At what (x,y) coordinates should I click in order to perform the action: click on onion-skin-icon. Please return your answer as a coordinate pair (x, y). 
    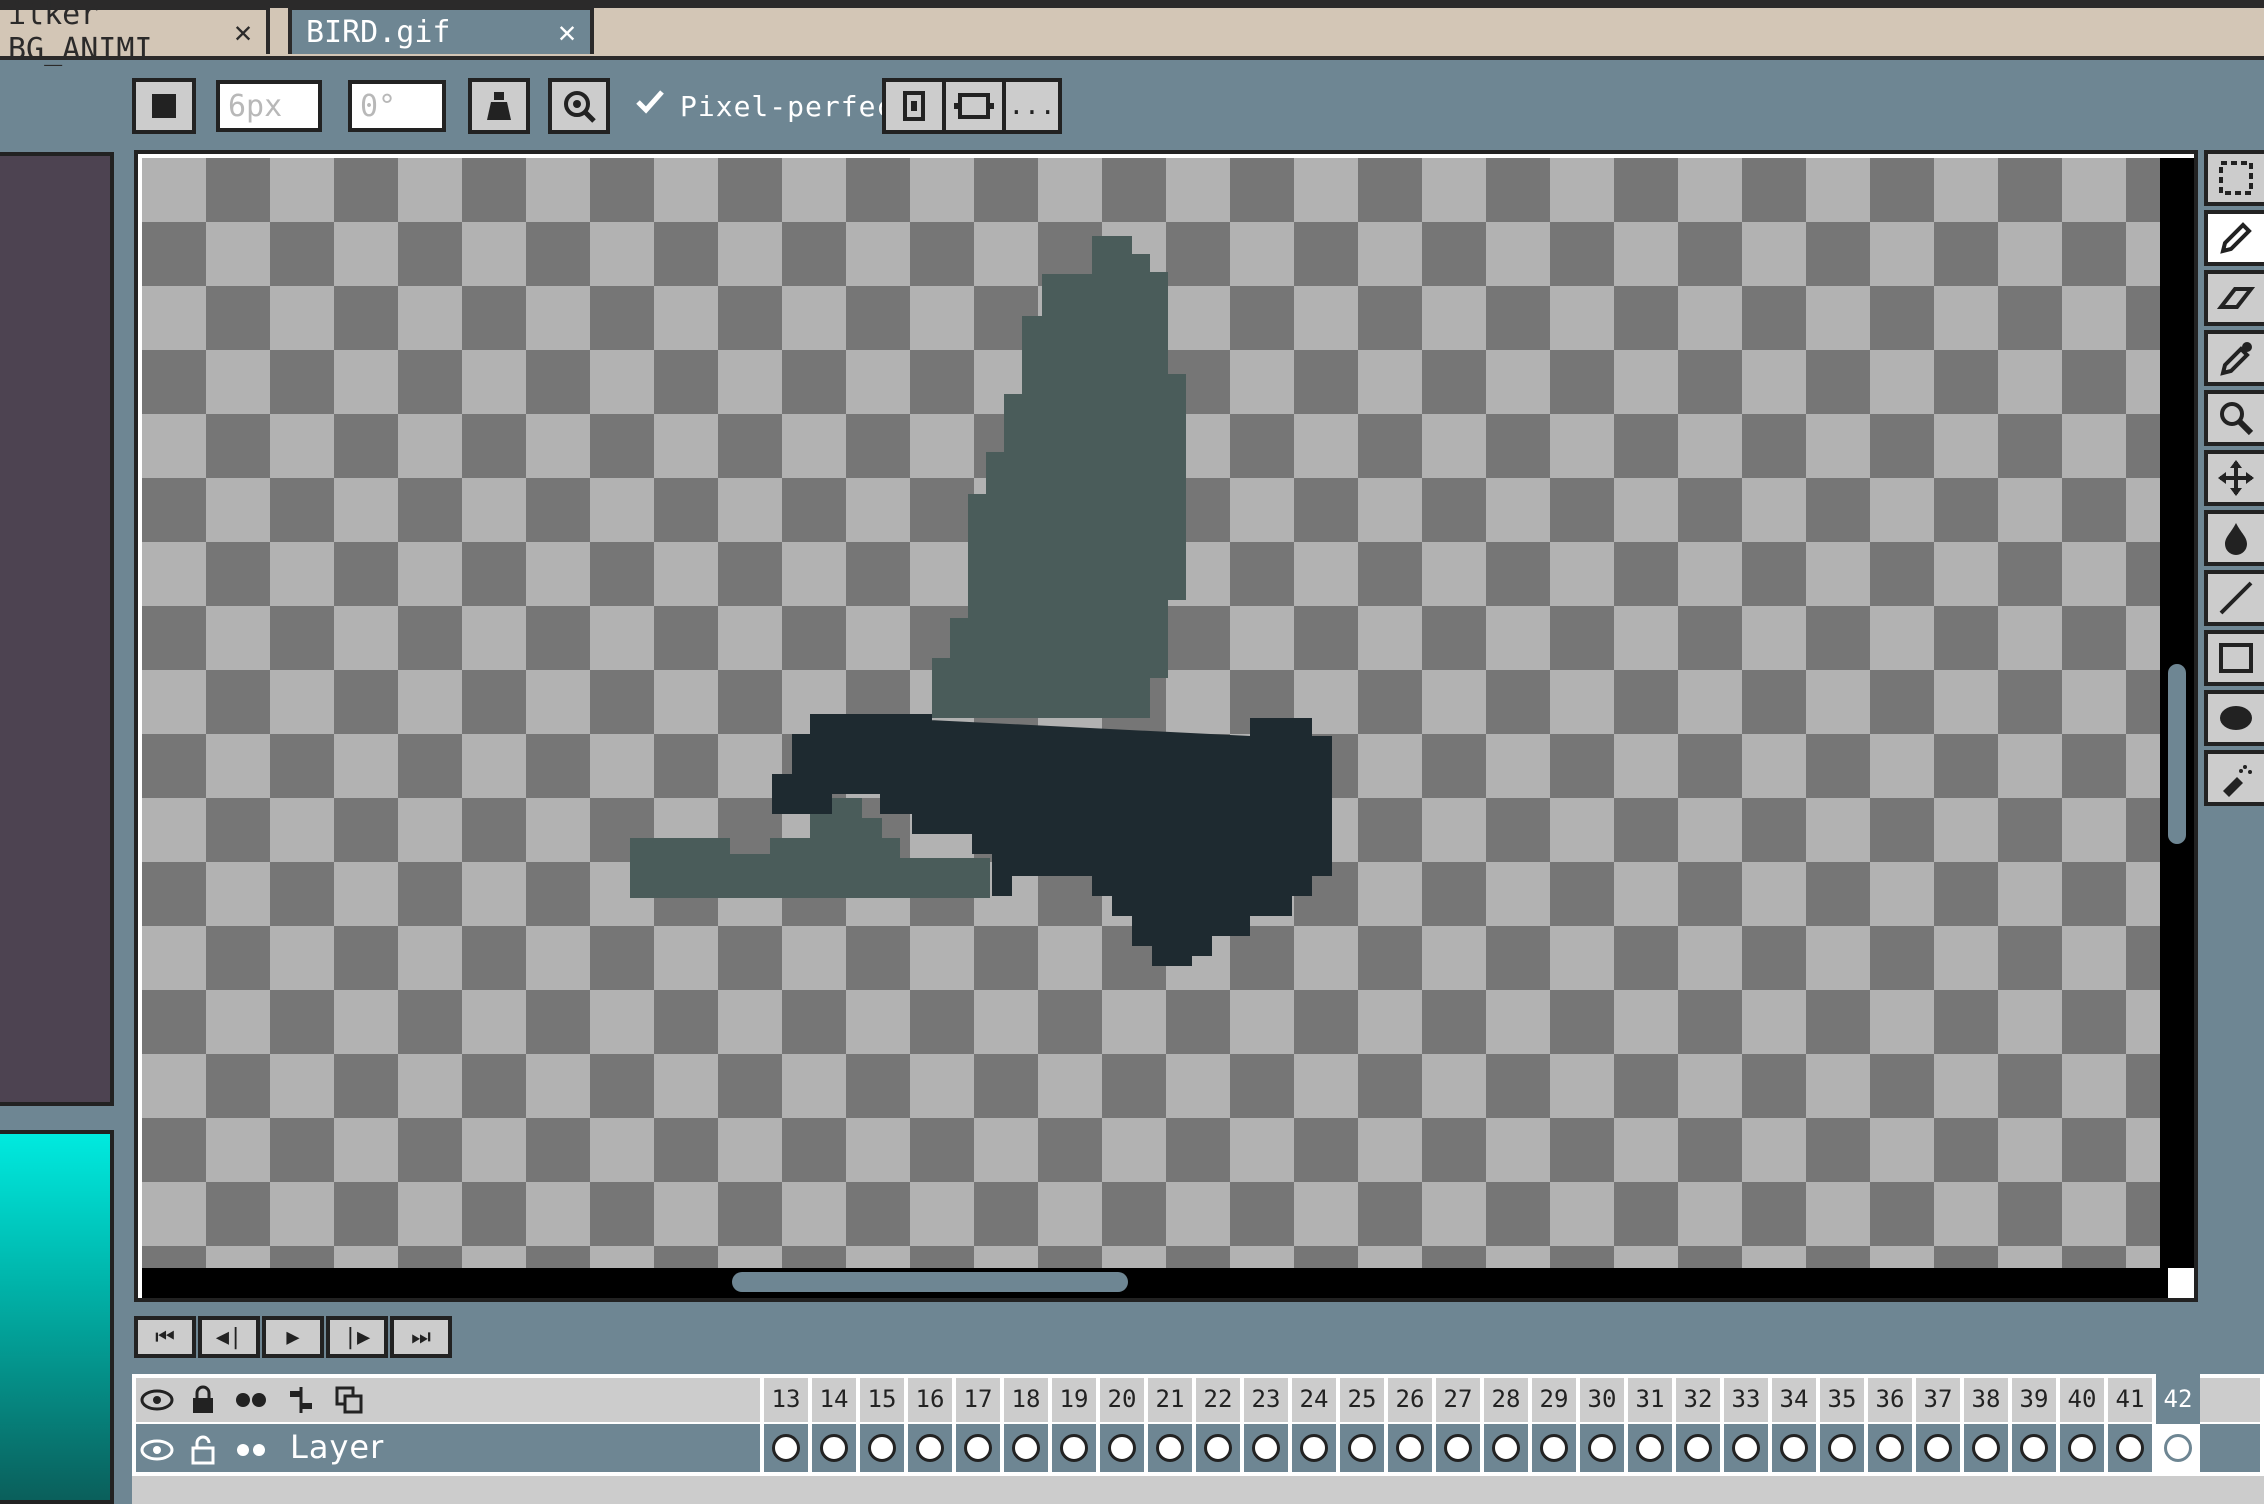
    Looking at the image, I should click on (251, 1400).